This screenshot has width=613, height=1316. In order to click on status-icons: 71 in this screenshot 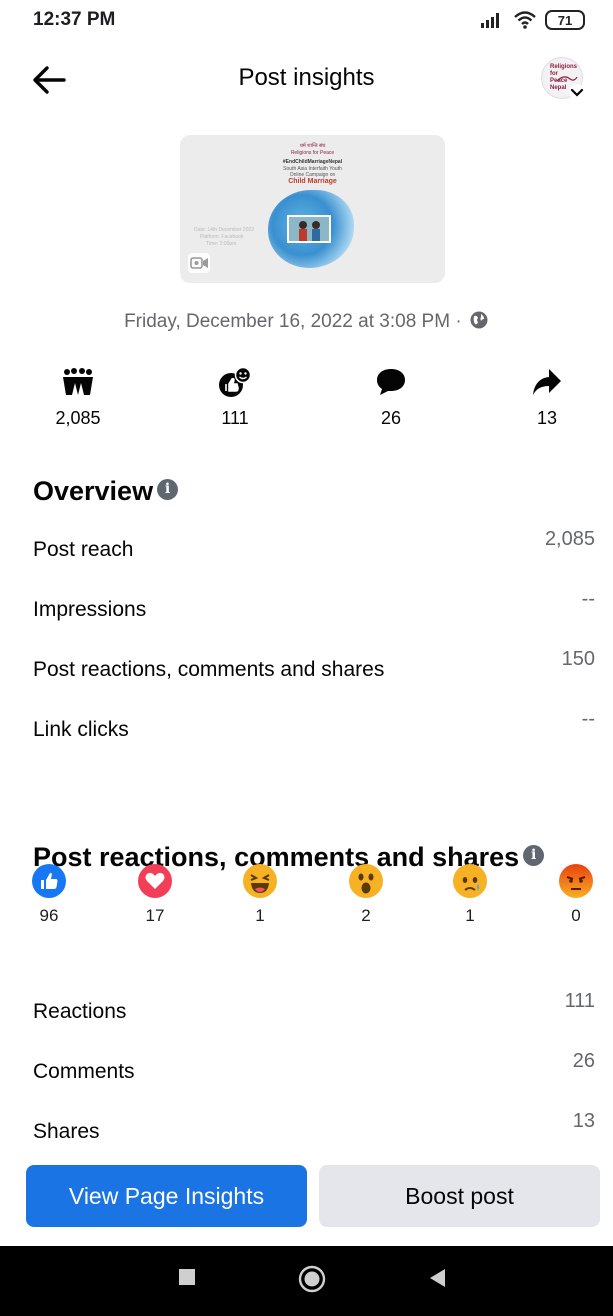, I will do `click(532, 20)`.